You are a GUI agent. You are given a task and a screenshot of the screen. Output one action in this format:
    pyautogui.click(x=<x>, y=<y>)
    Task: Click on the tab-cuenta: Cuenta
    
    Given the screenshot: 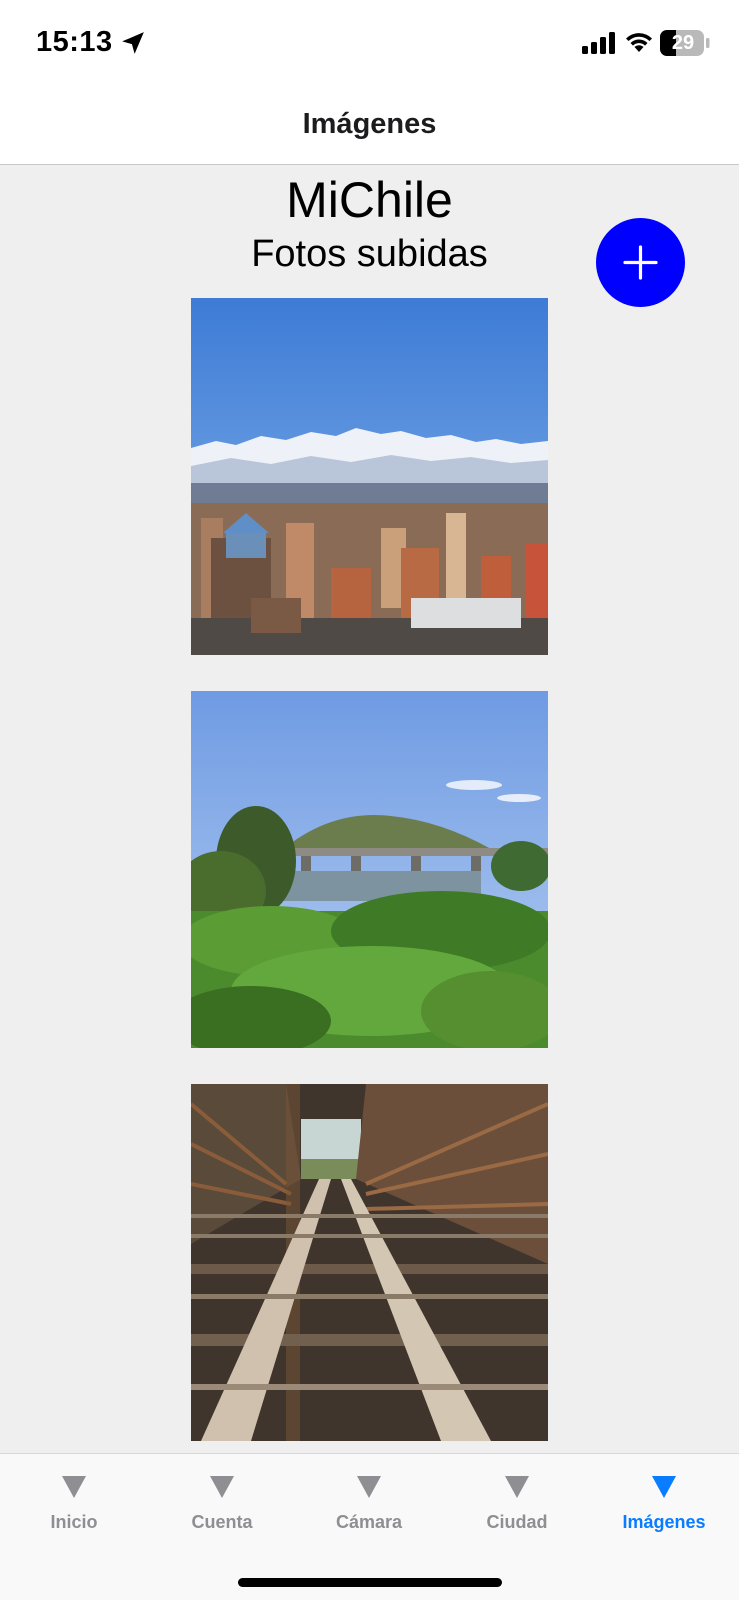 What is the action you would take?
    pyautogui.click(x=222, y=1504)
    